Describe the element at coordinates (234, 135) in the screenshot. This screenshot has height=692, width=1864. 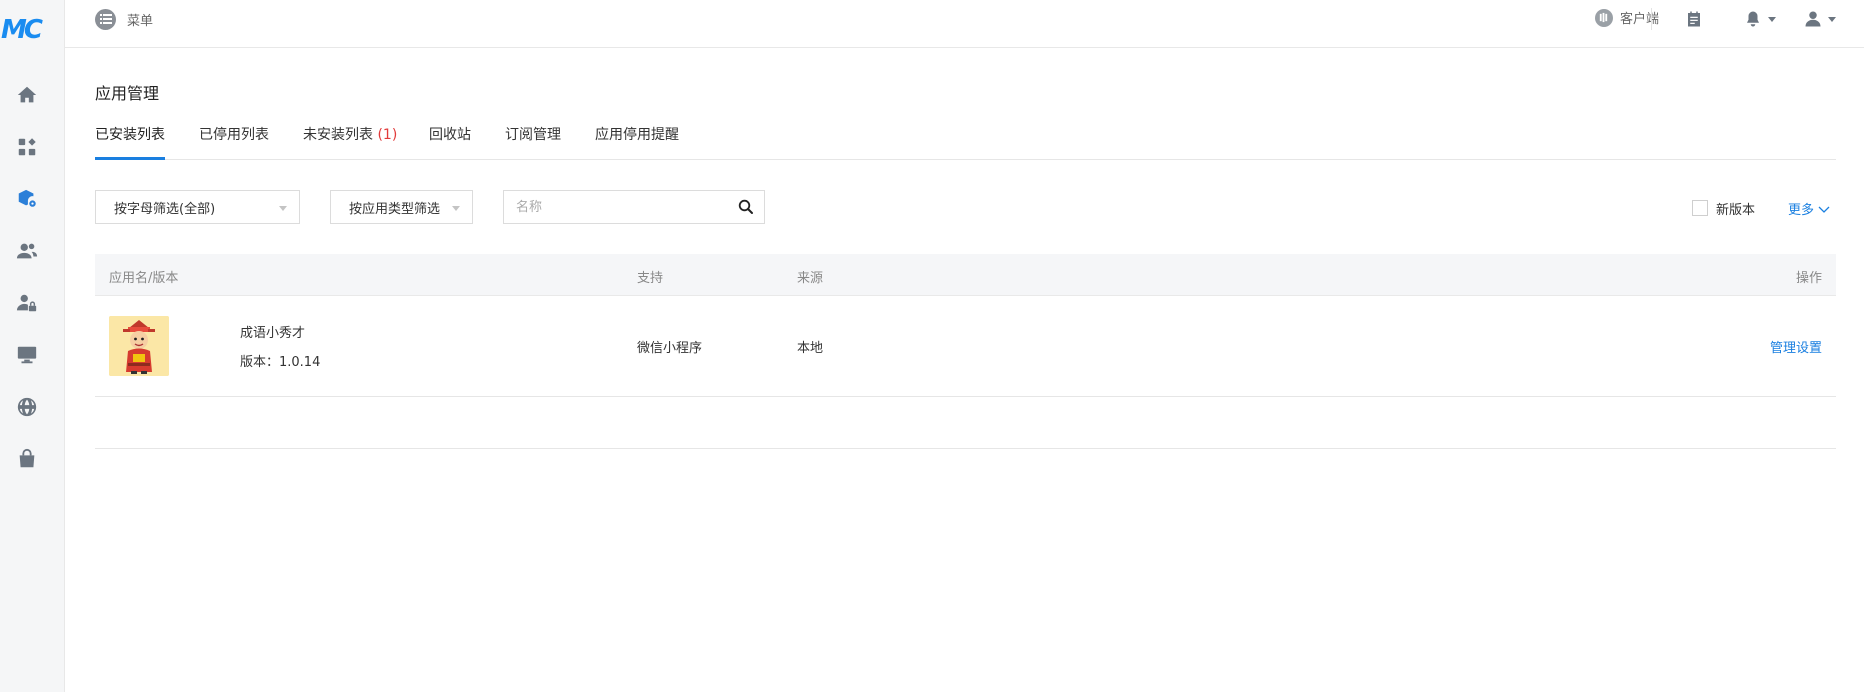
I see `tab-label: 已停用列表` at that location.